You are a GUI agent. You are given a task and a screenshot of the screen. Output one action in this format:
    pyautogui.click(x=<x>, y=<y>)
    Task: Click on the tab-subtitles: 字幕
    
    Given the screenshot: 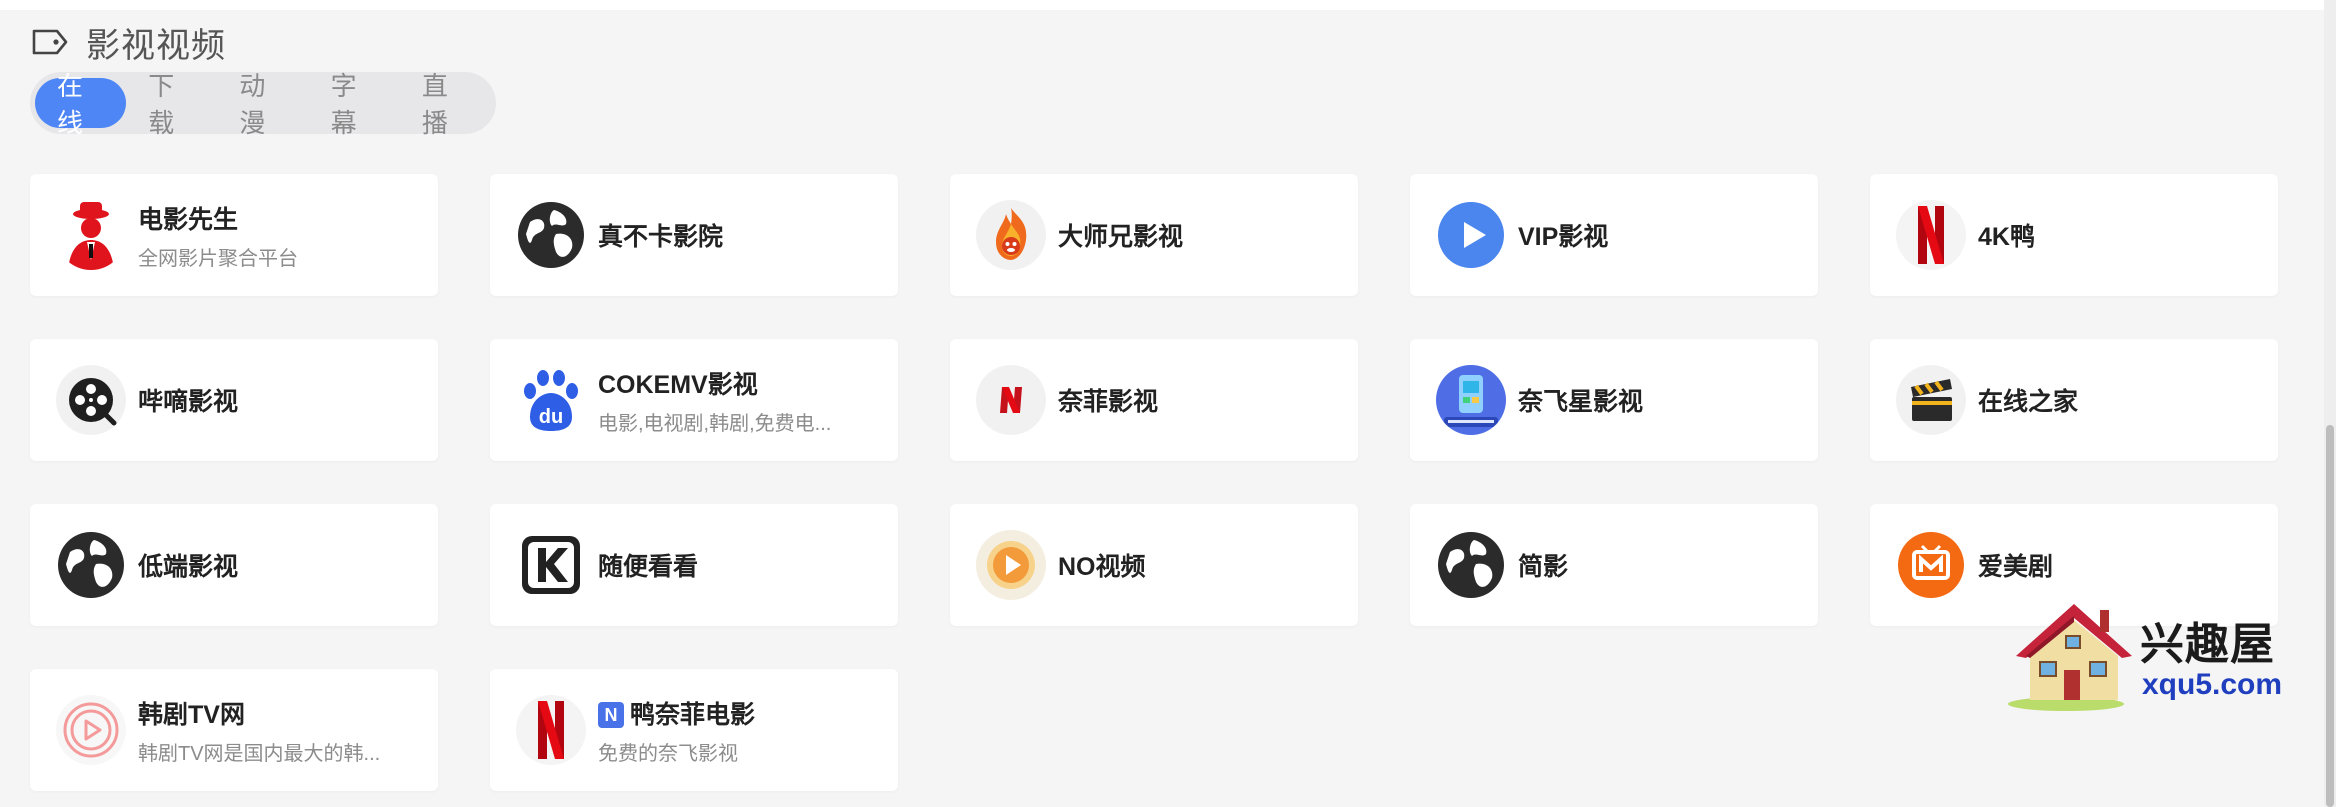 What is the action you would take?
    pyautogui.click(x=354, y=104)
    